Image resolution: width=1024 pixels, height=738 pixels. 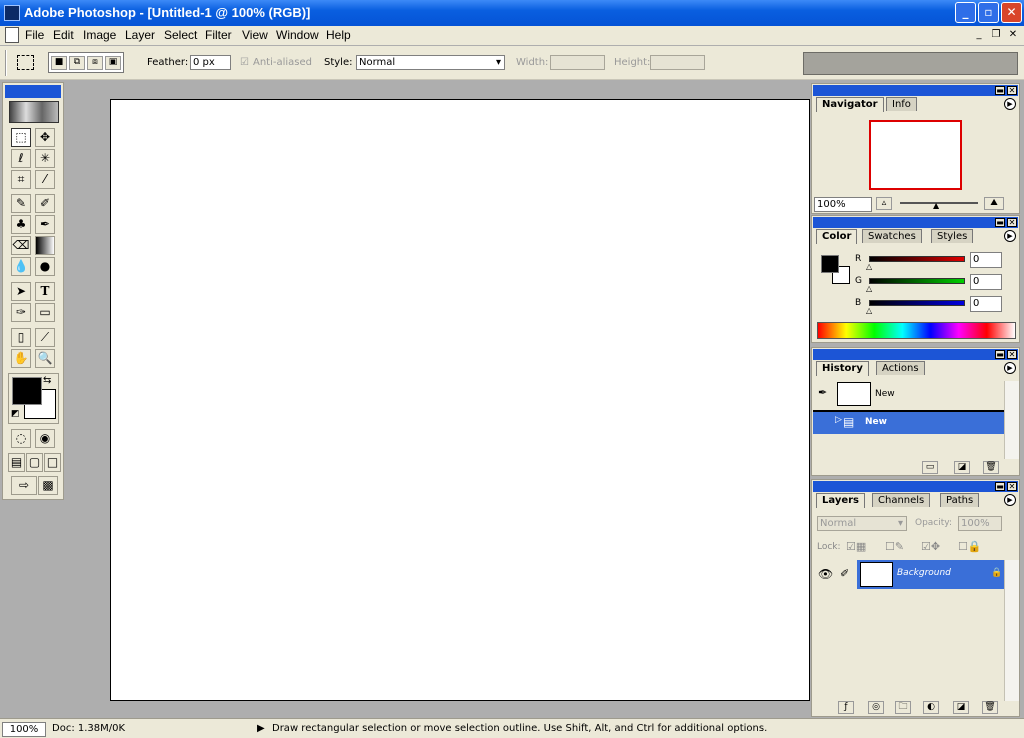 I want to click on b-value-input: 0, so click(x=986, y=304).